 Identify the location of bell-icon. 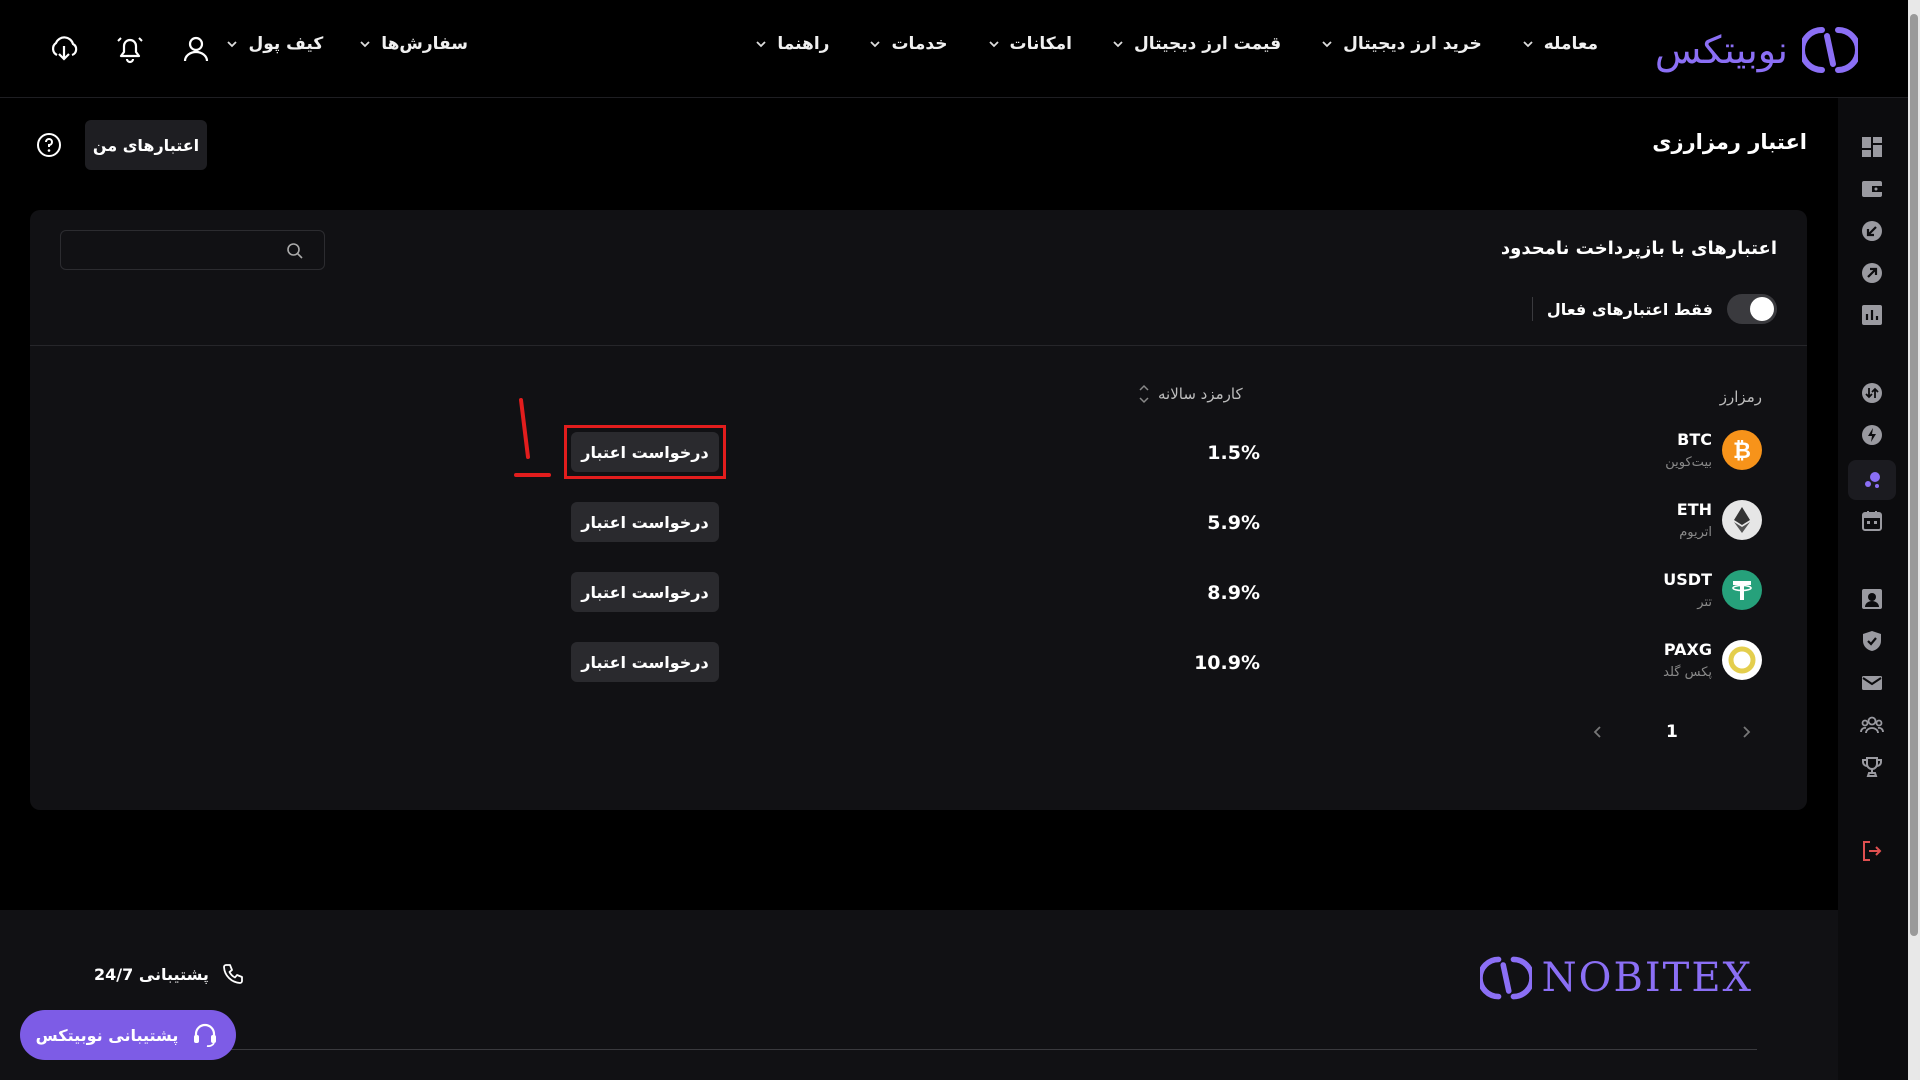
(130, 49).